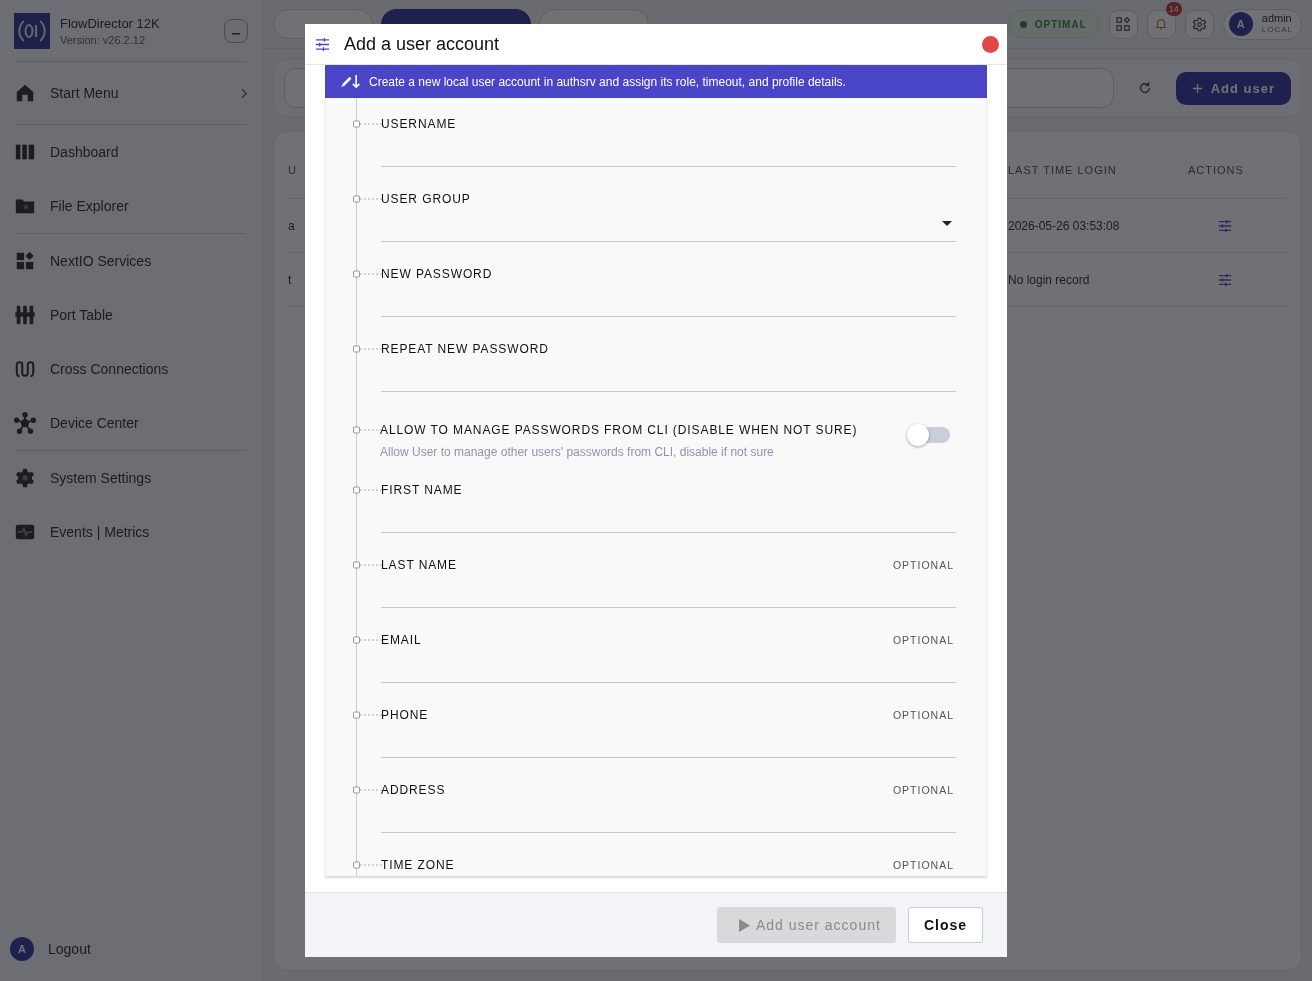 The height and width of the screenshot is (981, 1312). I want to click on nav-item: NextIO Services, so click(131, 261).